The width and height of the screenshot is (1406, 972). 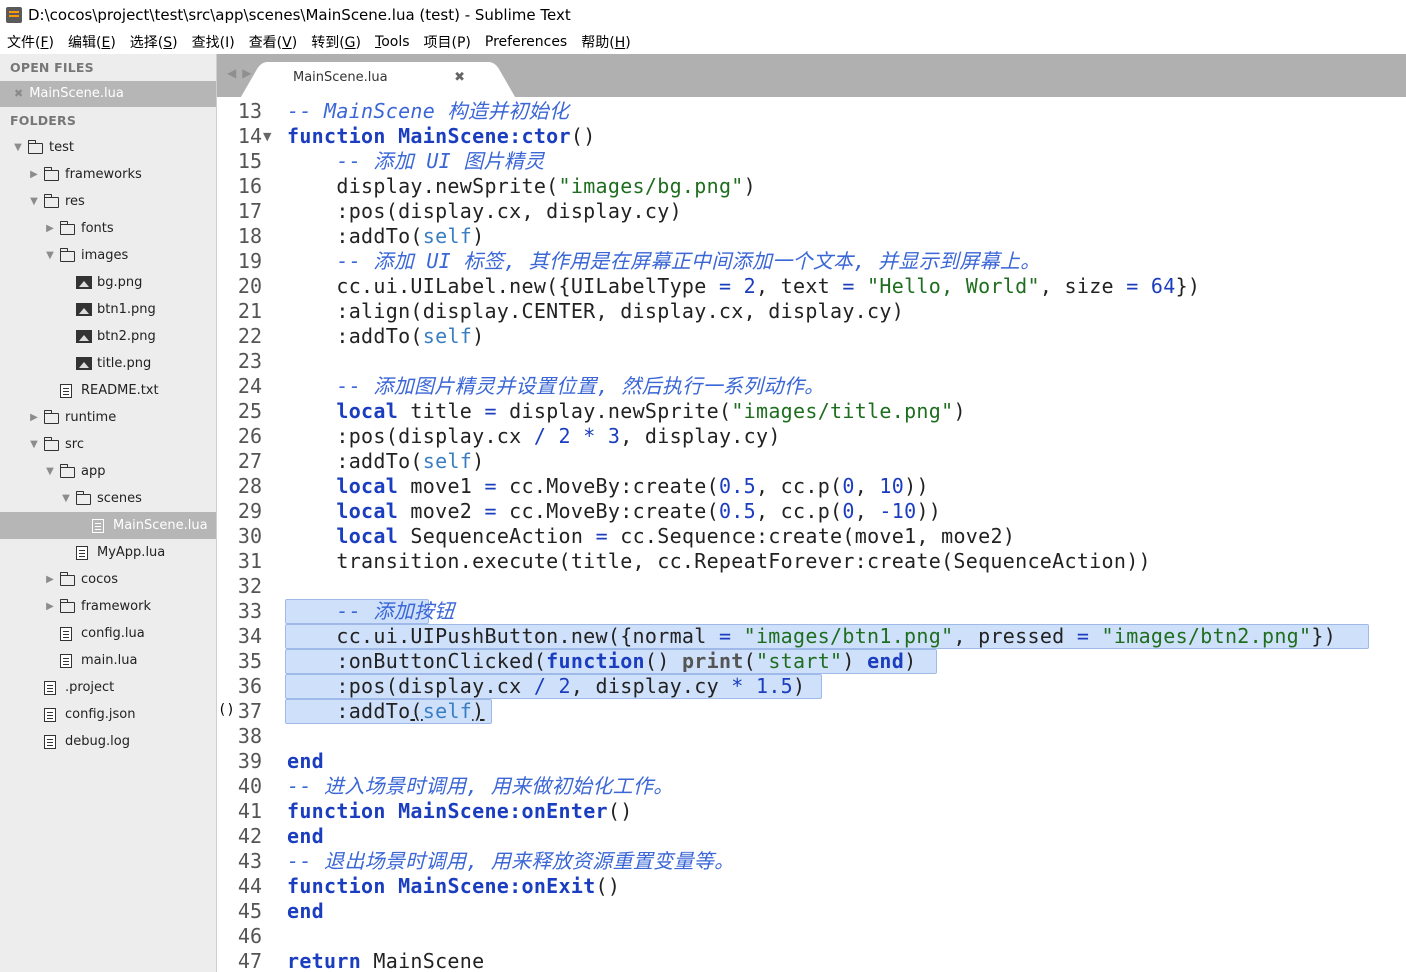 What do you see at coordinates (392, 42) in the screenshot?
I see `menu-item: Tools` at bounding box center [392, 42].